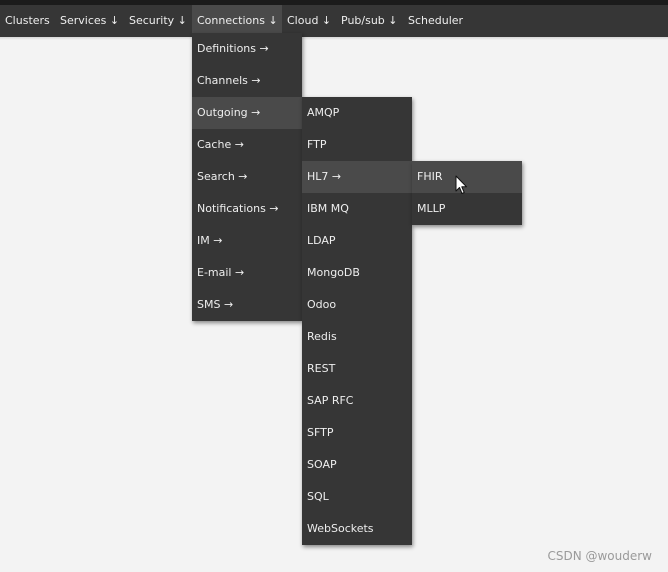 The height and width of the screenshot is (572, 668). I want to click on menu-item-mongodb: MongoDB, so click(357, 273).